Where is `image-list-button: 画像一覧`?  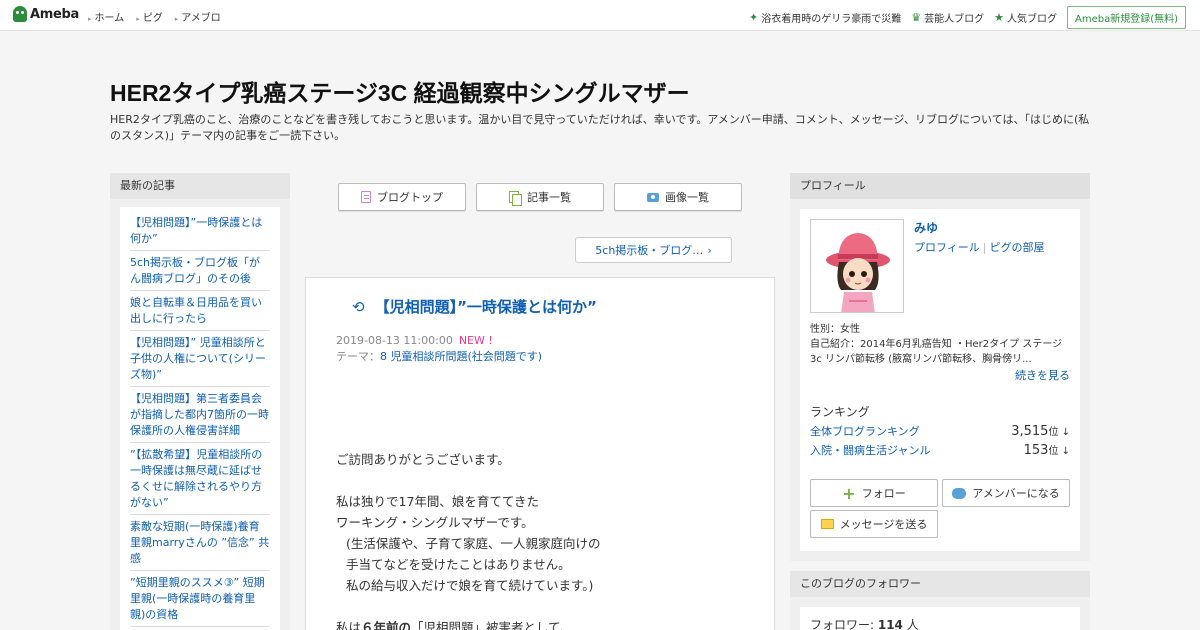 image-list-button: 画像一覧 is located at coordinates (678, 197).